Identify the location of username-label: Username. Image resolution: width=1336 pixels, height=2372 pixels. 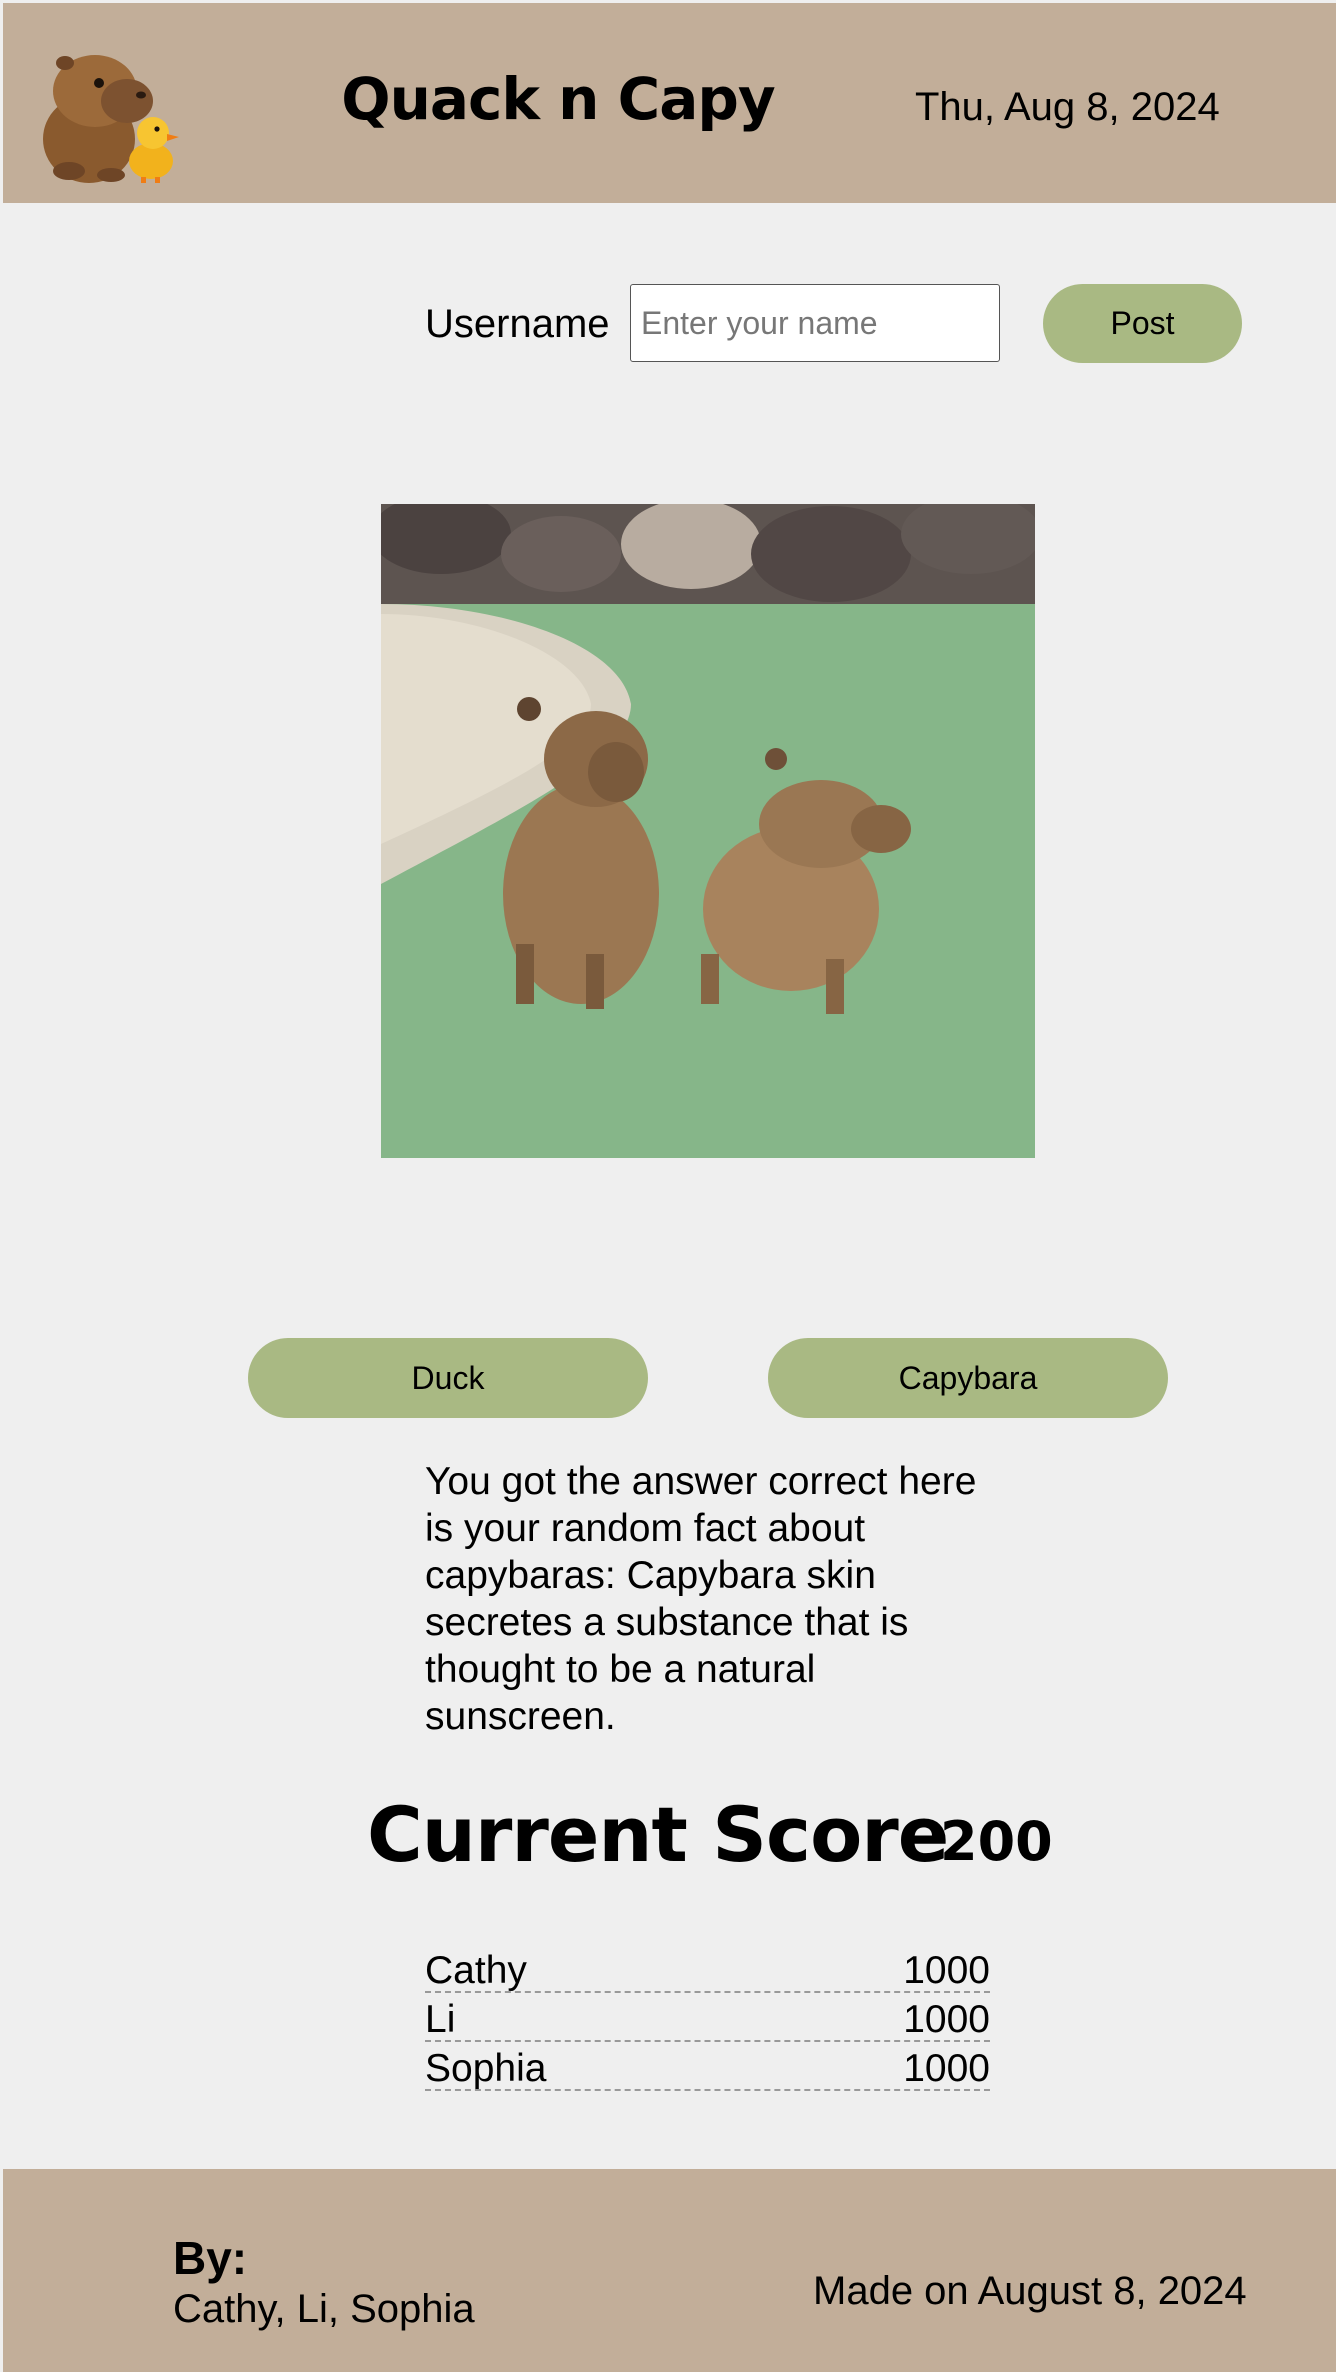
(517, 324).